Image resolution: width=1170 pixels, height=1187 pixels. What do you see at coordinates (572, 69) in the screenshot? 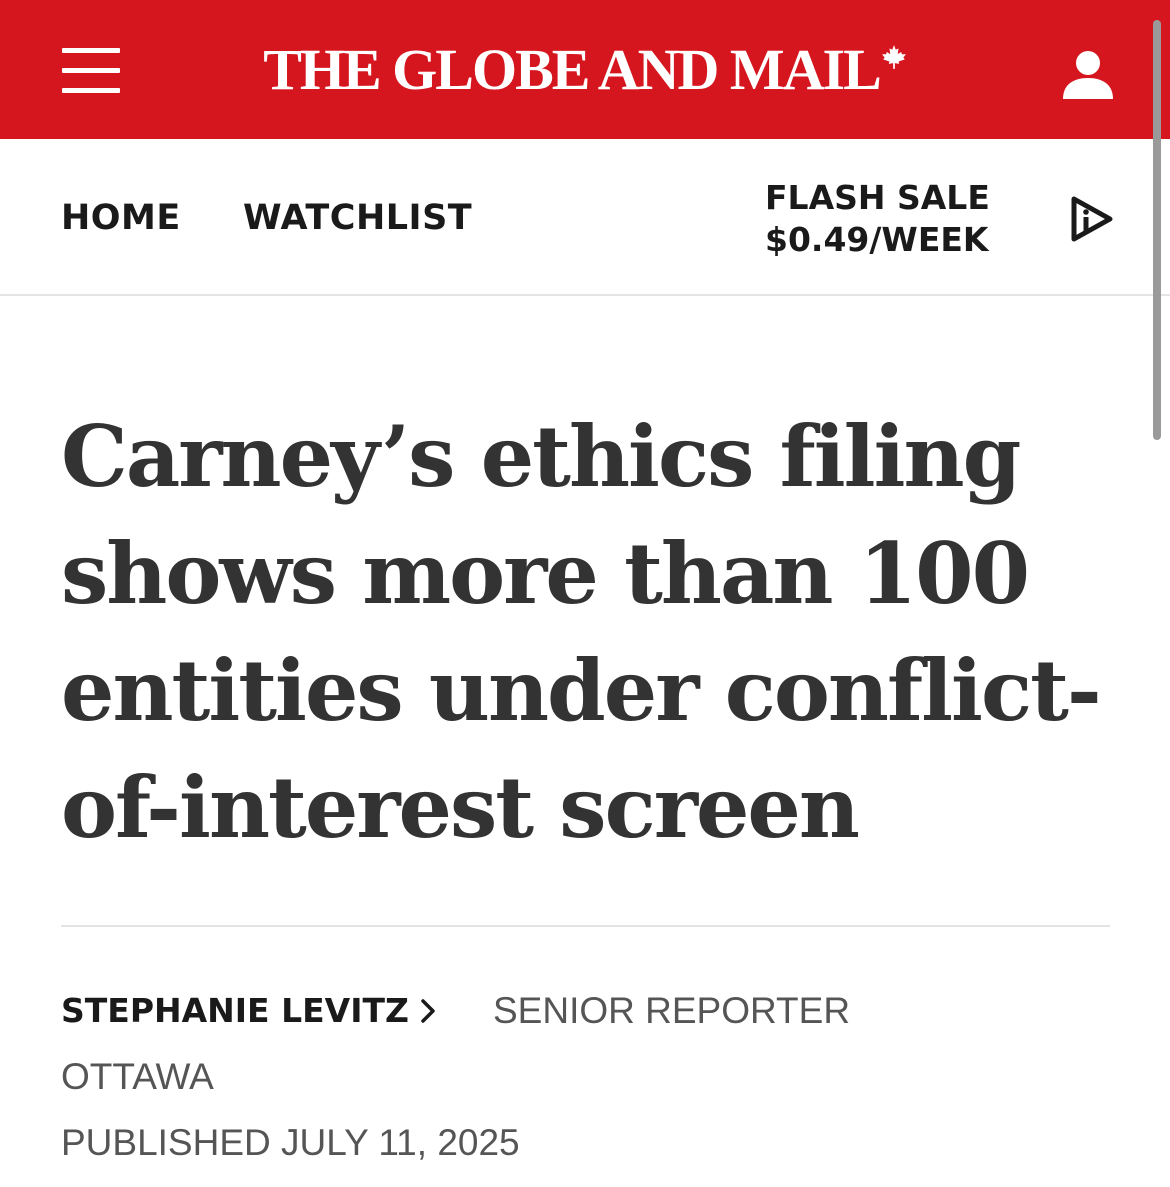
I see `logo-text: THE GLOBE AND MAIL` at bounding box center [572, 69].